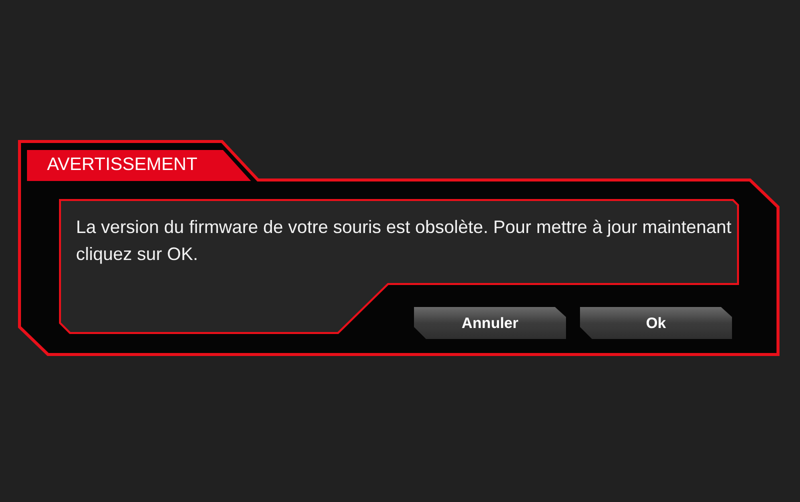 Image resolution: width=800 pixels, height=502 pixels. What do you see at coordinates (656, 323) in the screenshot?
I see `ok-button: Ok` at bounding box center [656, 323].